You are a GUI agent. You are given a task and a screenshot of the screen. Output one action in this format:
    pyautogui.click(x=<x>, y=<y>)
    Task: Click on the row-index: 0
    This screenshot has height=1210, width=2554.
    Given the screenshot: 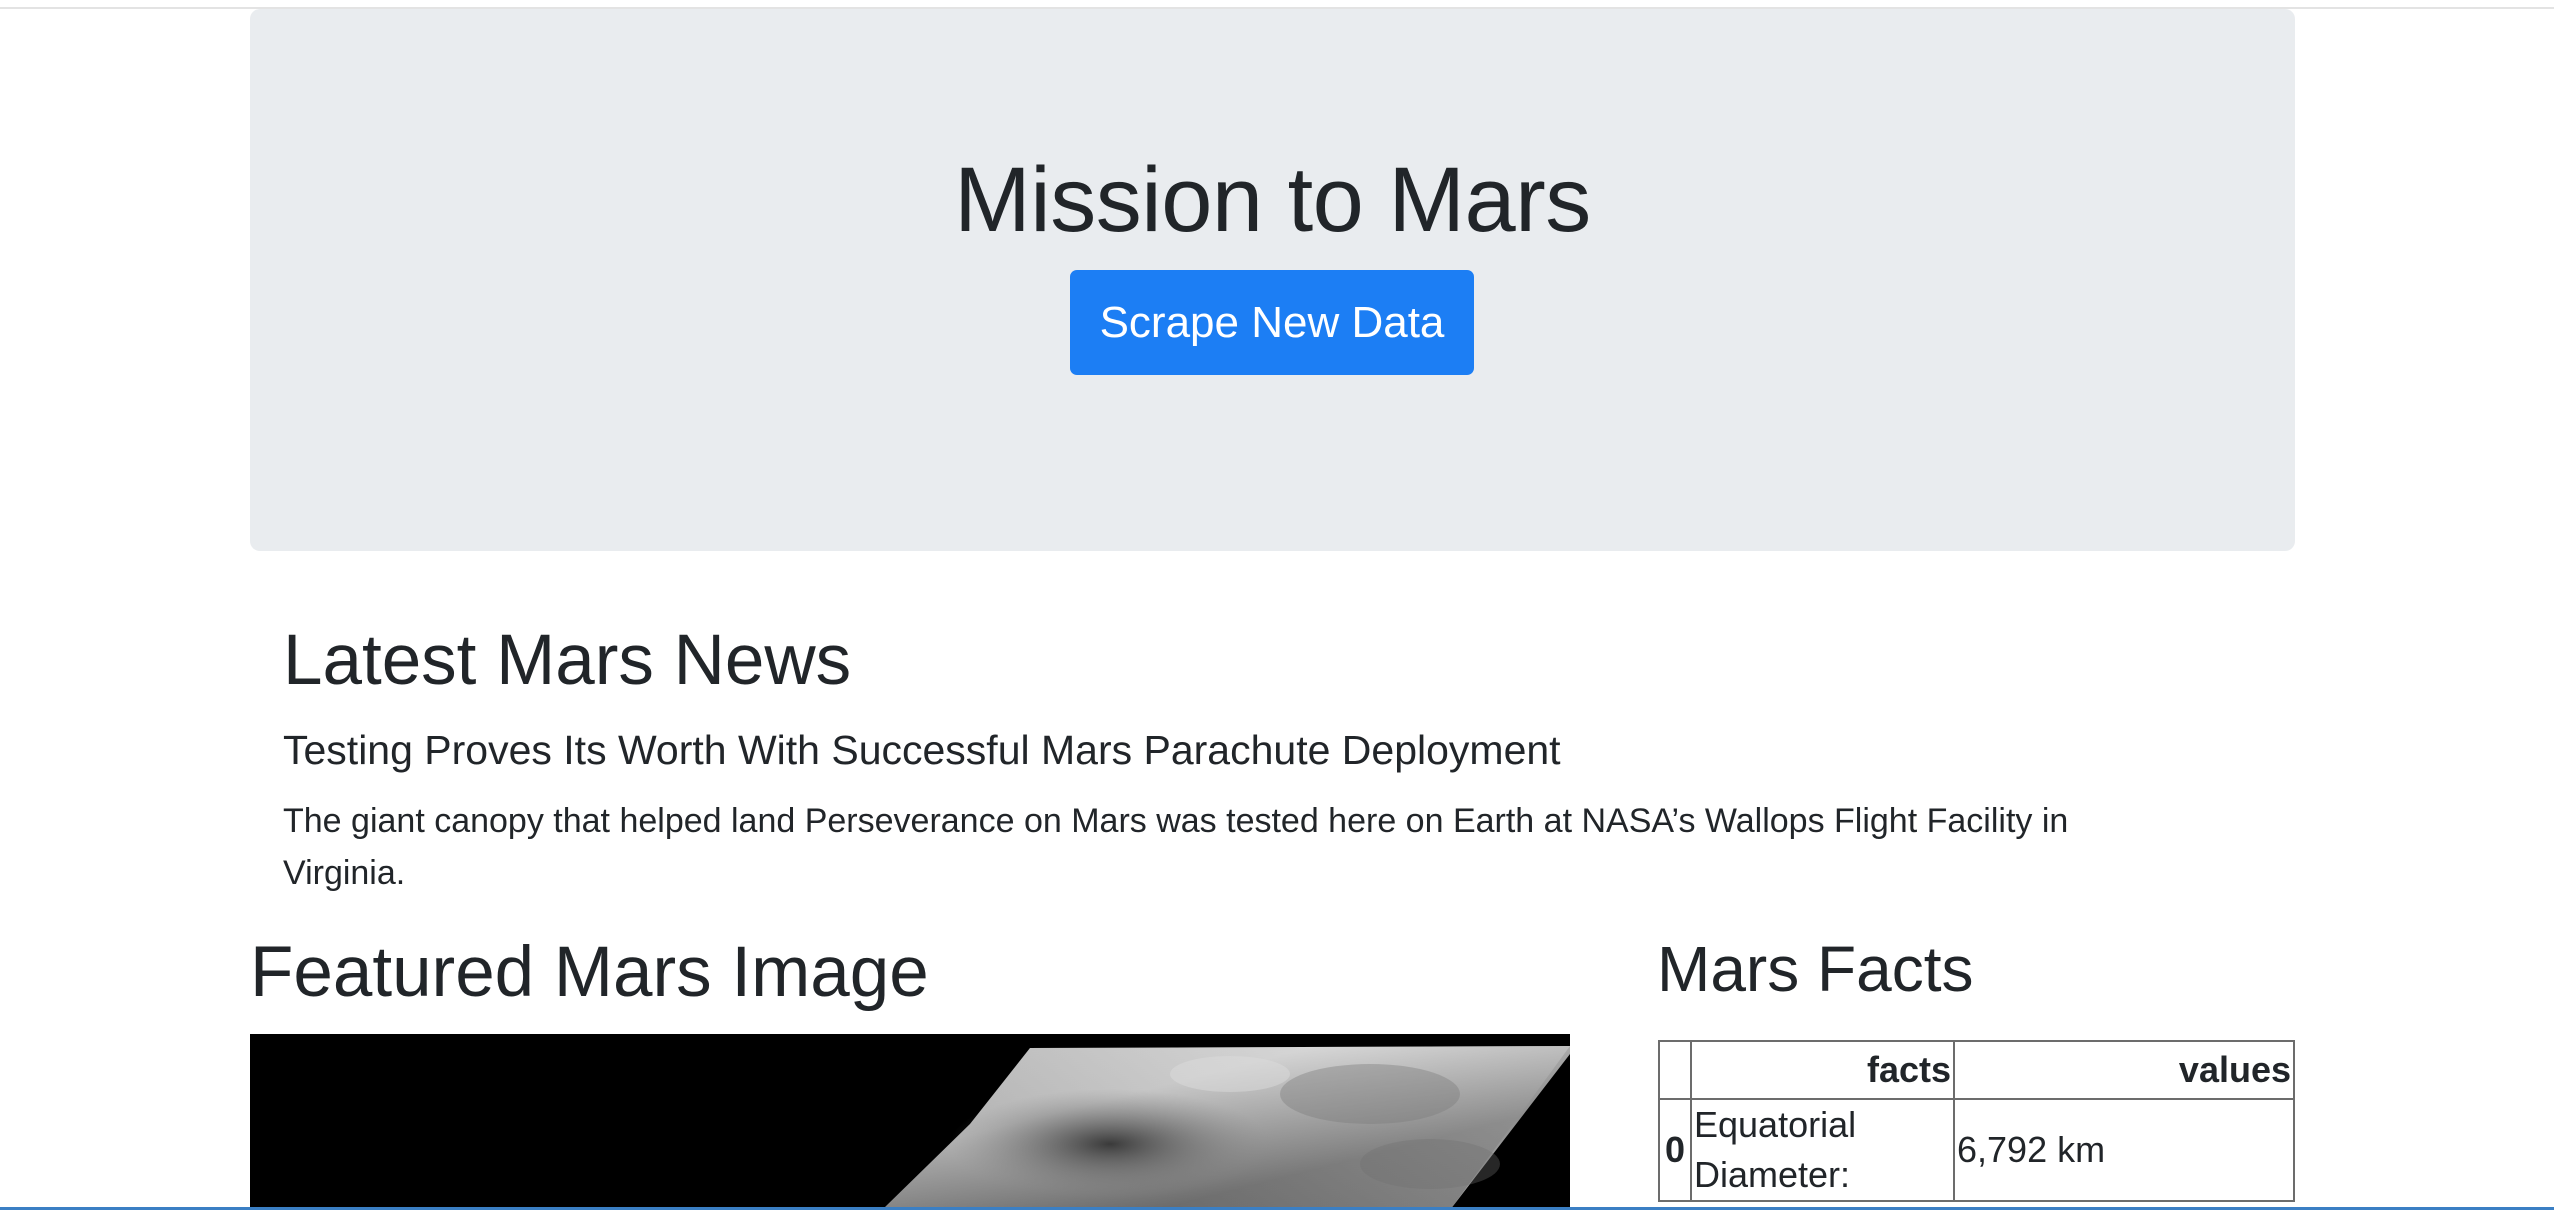 What is the action you would take?
    pyautogui.click(x=1675, y=1150)
    